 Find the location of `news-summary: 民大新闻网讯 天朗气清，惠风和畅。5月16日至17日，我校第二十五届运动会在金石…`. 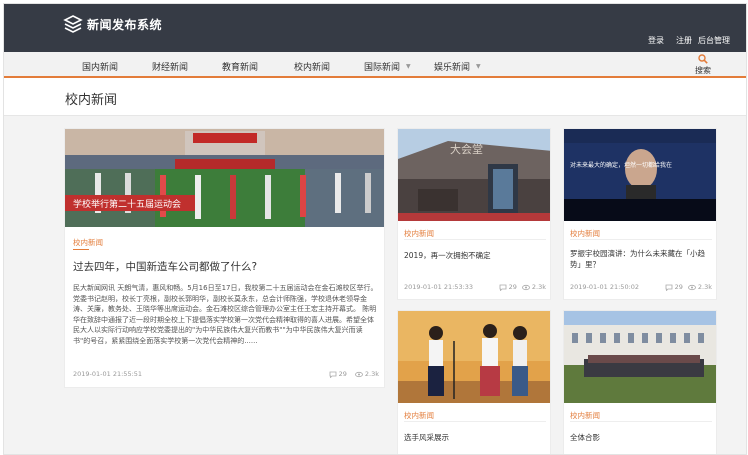

news-summary: 民大新闻网讯 天朗气清，惠风和畅。5月16日至17日，我校第二十五届运动会在金石… is located at coordinates (225, 314).